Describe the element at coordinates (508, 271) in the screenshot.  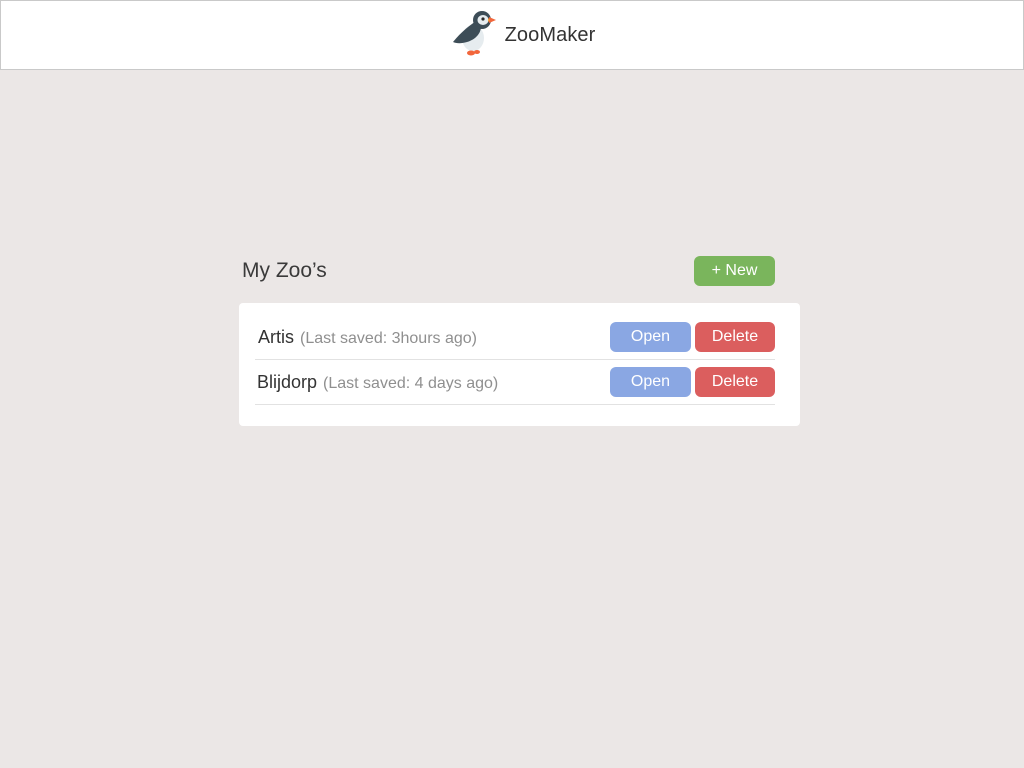
I see `zoo-list-header: My Zoo’s + New` at that location.